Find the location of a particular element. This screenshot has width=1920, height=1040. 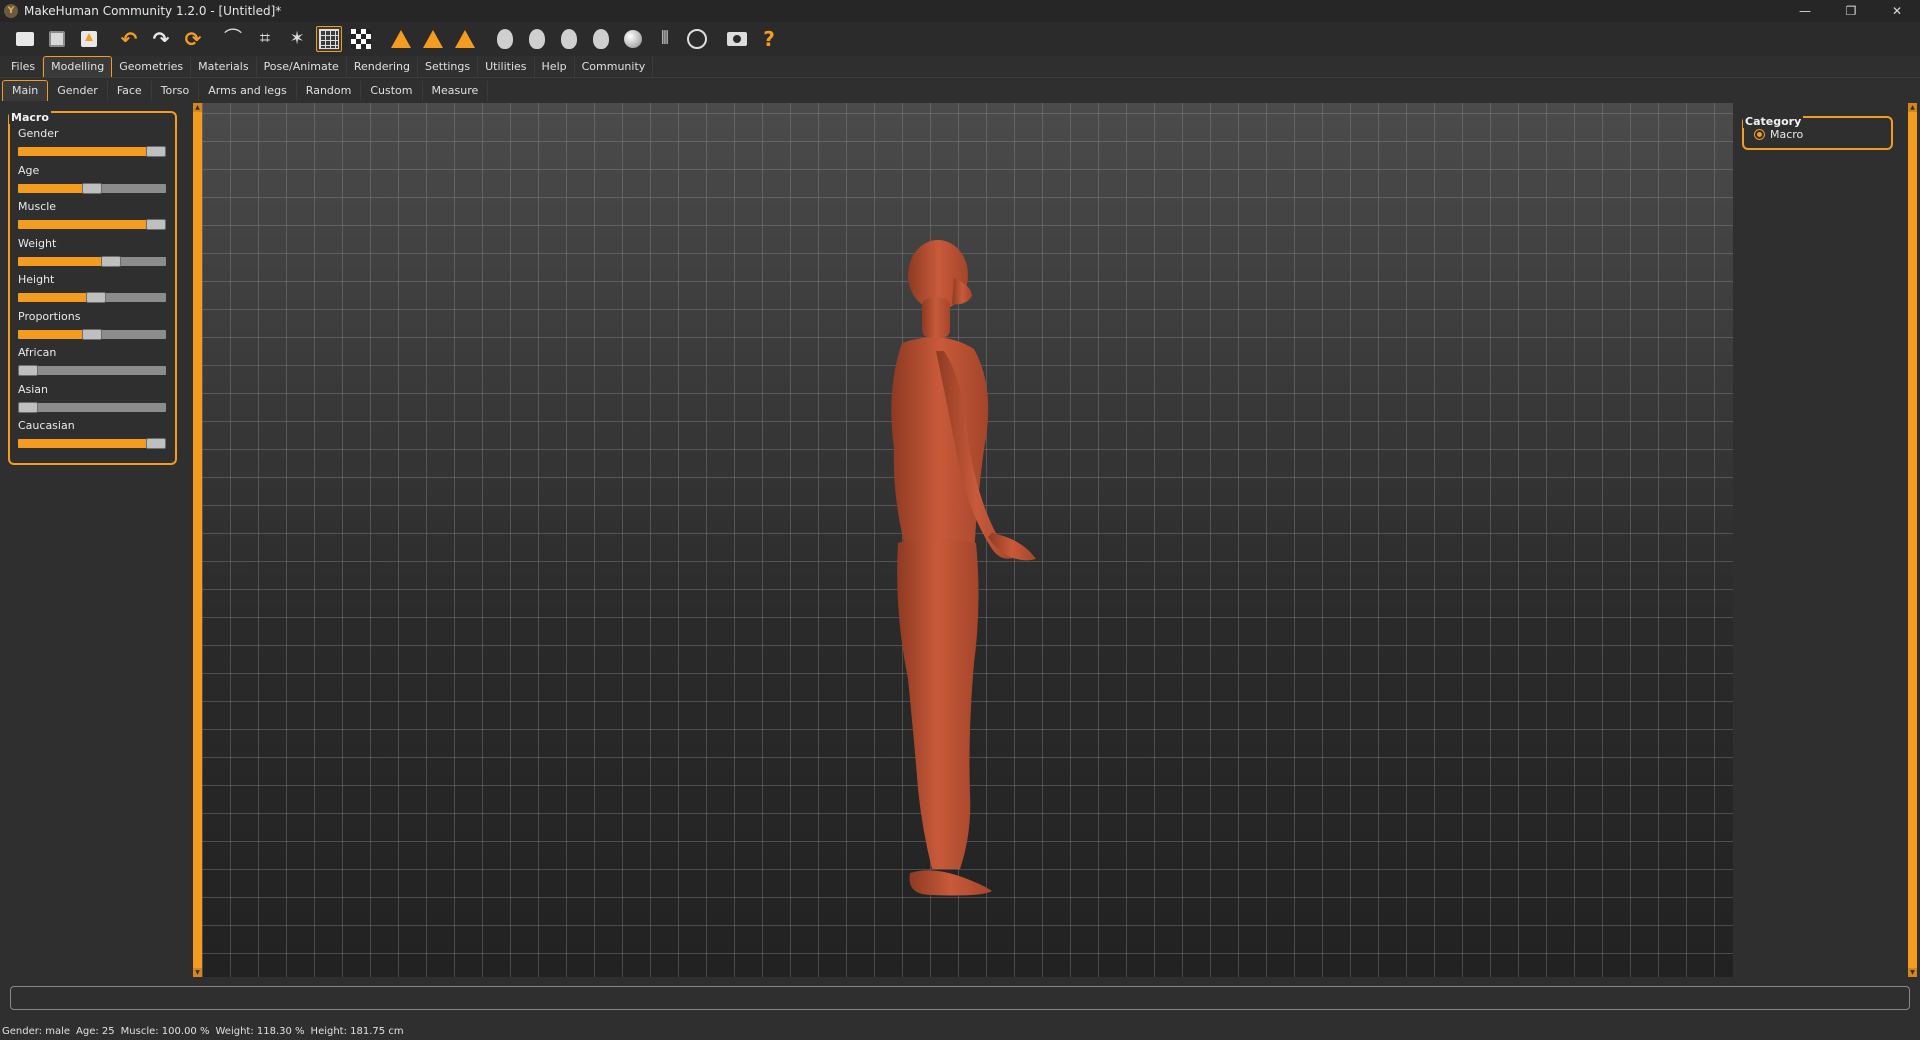

subtab-custom: Custom is located at coordinates (392, 91).